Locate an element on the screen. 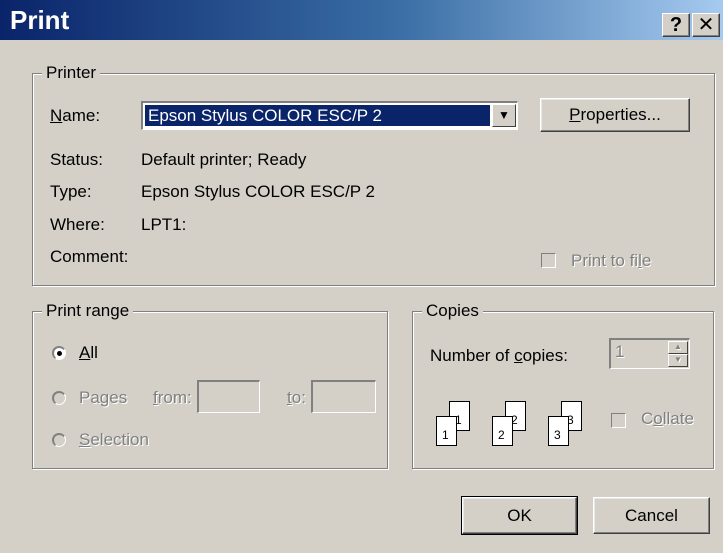 This screenshot has height=553, width=723. copies-legend: Copies is located at coordinates (452, 311).